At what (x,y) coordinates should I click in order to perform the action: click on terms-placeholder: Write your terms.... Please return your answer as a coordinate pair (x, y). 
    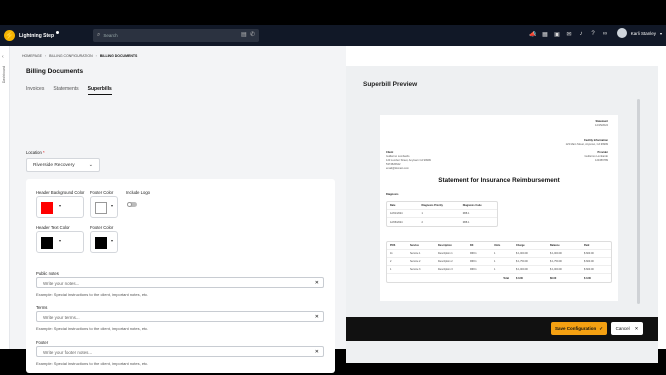
    Looking at the image, I should click on (61, 317).